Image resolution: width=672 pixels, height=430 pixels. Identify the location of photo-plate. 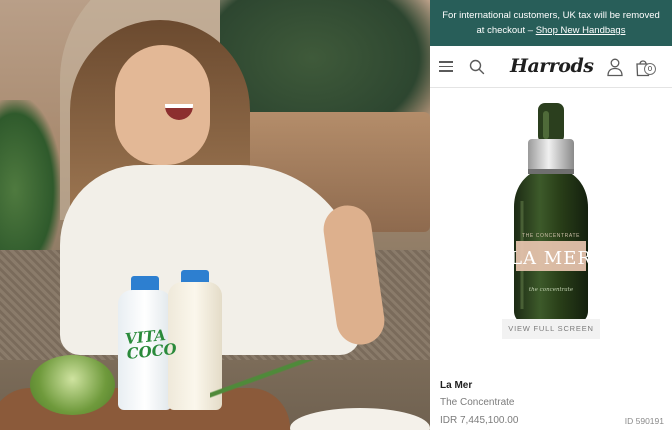
(360, 419).